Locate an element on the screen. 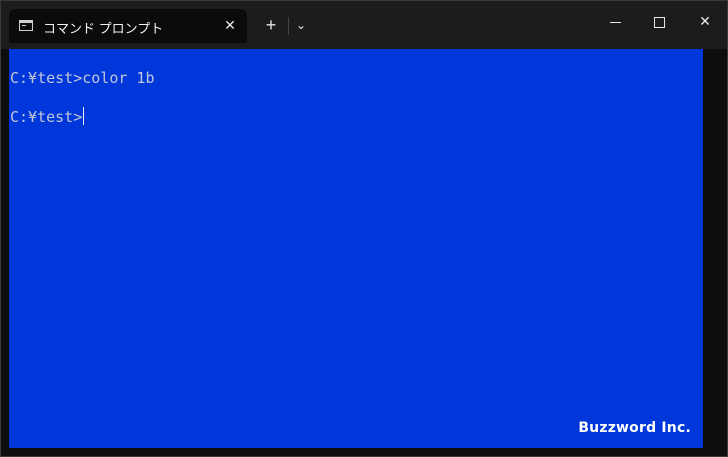 The height and width of the screenshot is (457, 728). minimize-button is located at coordinates (615, 21).